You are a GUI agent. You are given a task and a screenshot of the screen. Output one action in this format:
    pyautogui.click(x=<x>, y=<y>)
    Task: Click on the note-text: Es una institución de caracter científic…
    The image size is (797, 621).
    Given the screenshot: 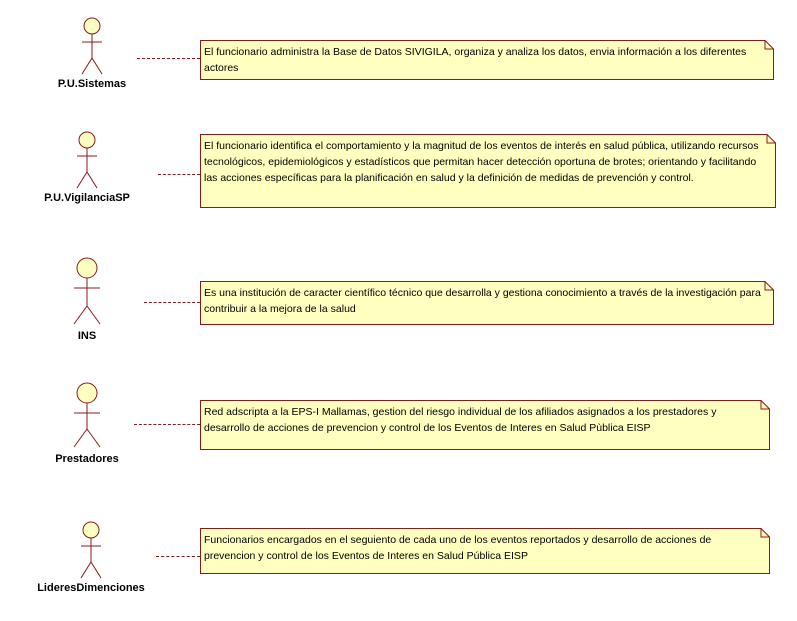 What is the action you would take?
    pyautogui.click(x=482, y=301)
    